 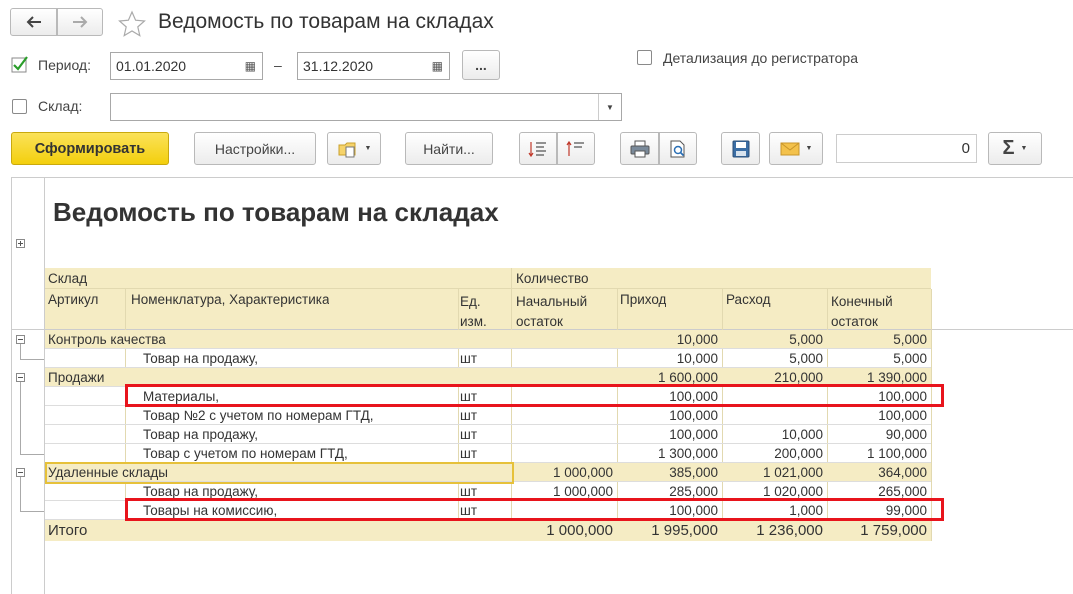 I want to click on report-top-border, so click(x=542, y=177).